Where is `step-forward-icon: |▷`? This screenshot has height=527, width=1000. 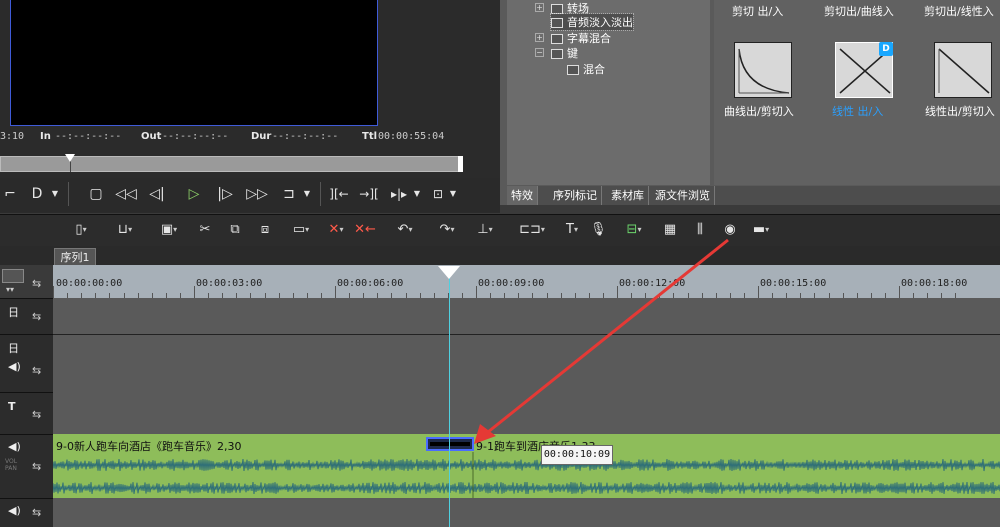 step-forward-icon: |▷ is located at coordinates (225, 194).